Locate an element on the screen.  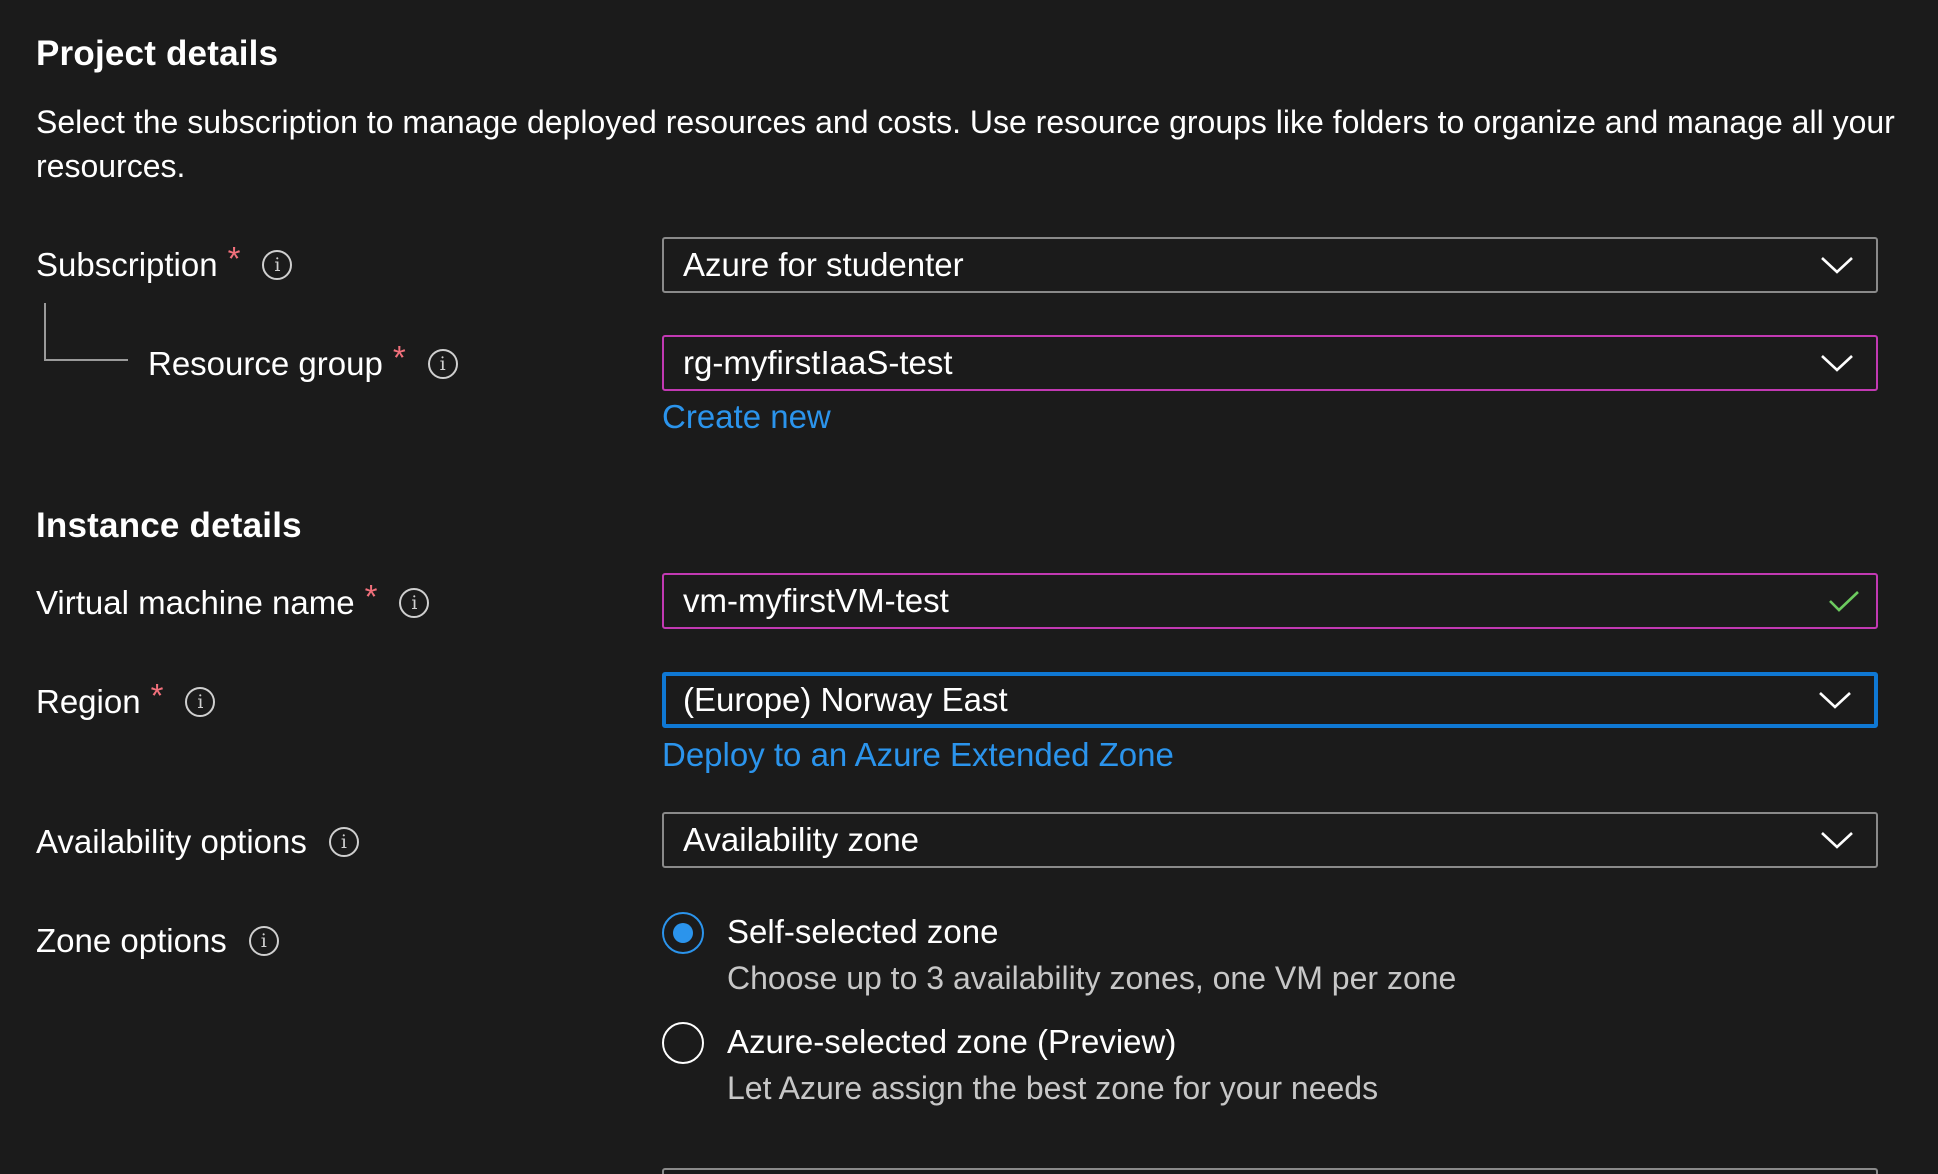
next-field-control is located at coordinates (1270, 1171).